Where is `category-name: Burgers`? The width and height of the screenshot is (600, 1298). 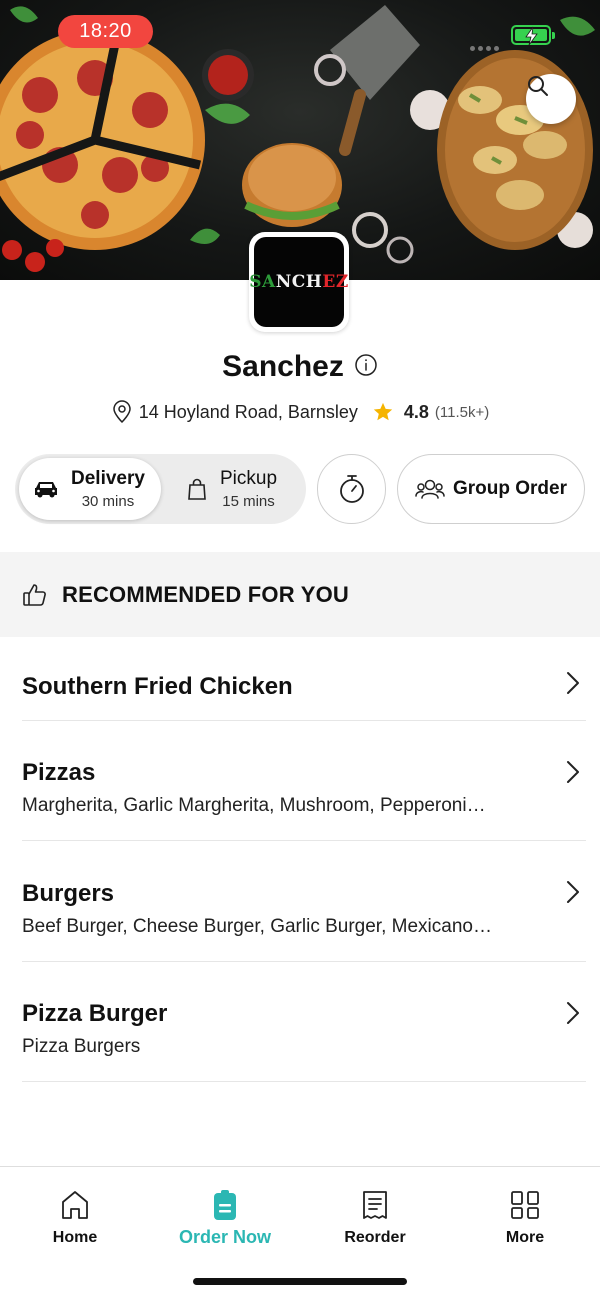
category-name: Burgers is located at coordinates (68, 893).